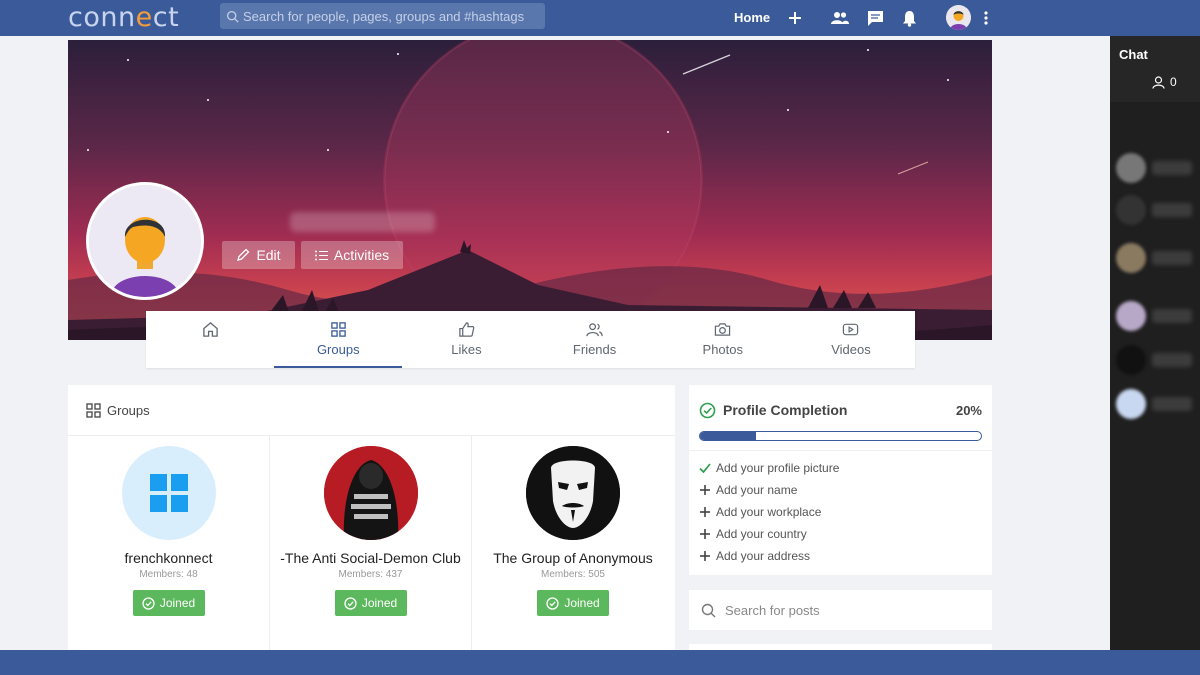 The image size is (1200, 675). Describe the element at coordinates (986, 18) in the screenshot. I see `more-vertical-icon` at that location.